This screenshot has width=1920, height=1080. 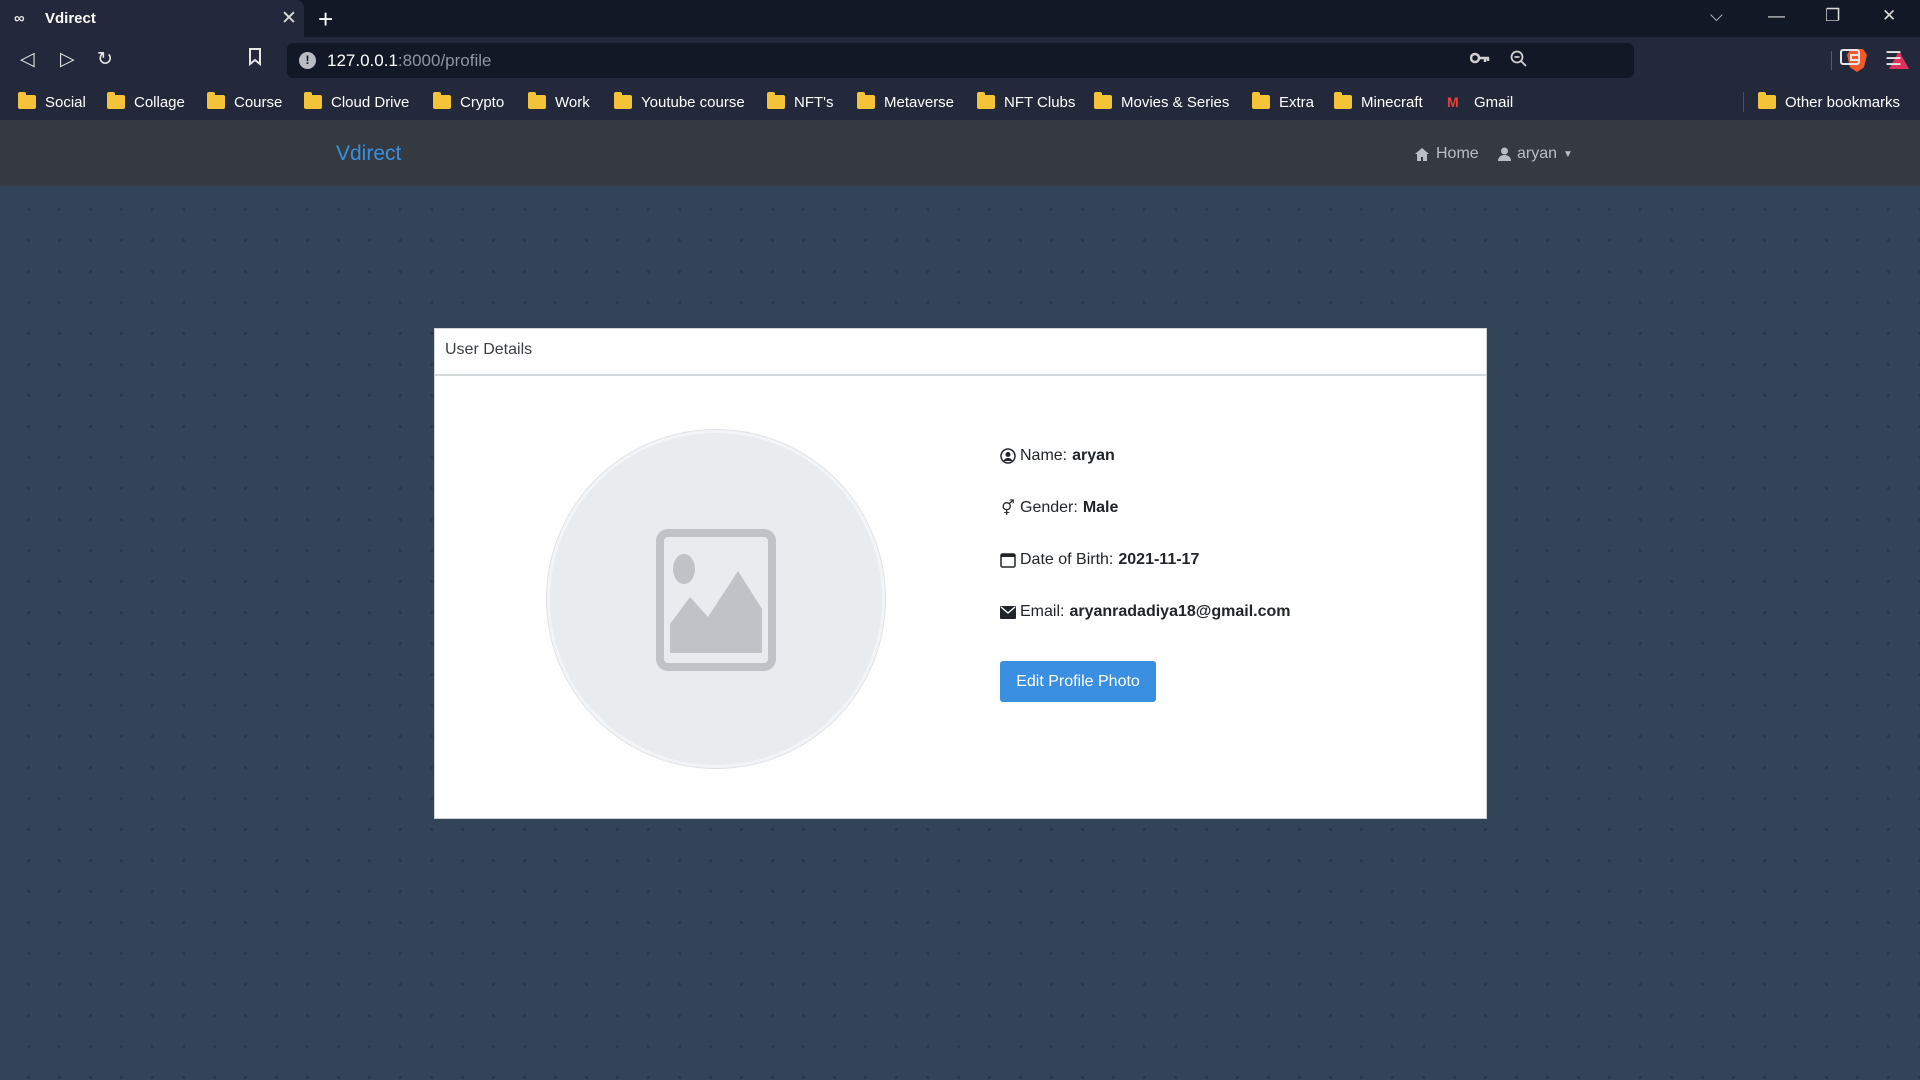 I want to click on back-icon: ◁, so click(x=27, y=59).